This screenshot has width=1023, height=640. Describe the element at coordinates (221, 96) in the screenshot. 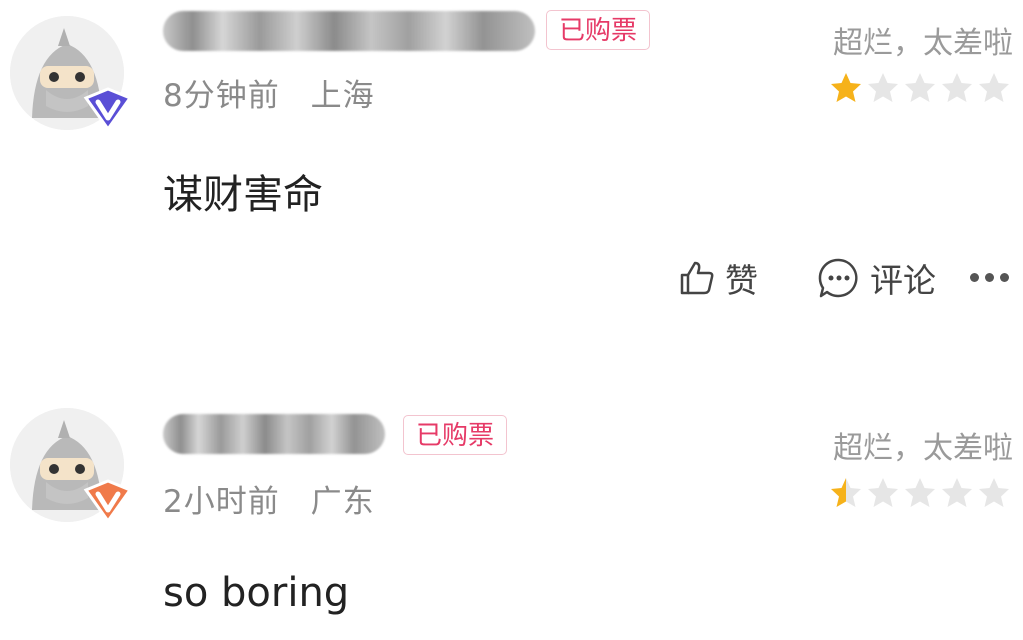

I see `comment-time: 8分钟前` at that location.